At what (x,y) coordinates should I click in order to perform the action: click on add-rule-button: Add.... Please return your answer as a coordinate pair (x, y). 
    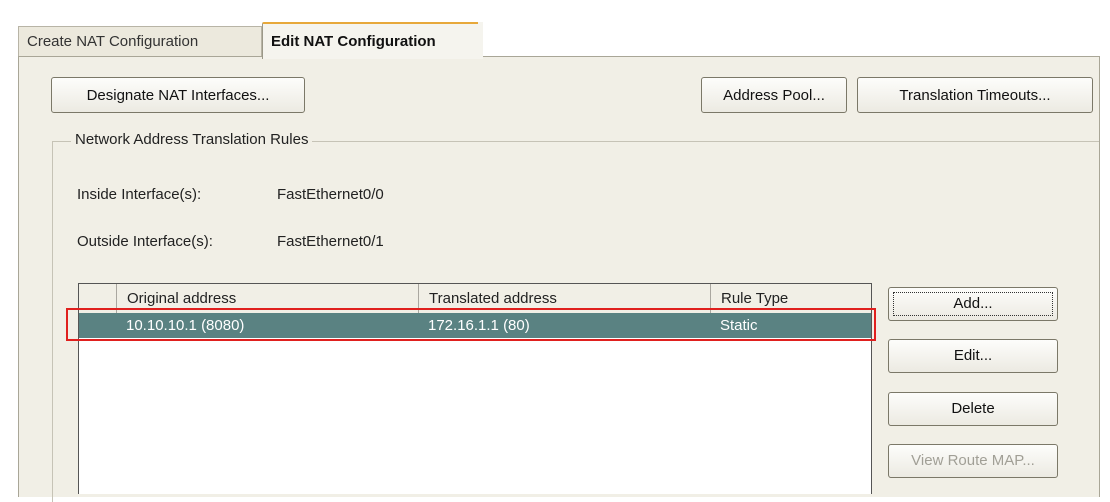
    Looking at the image, I should click on (973, 304).